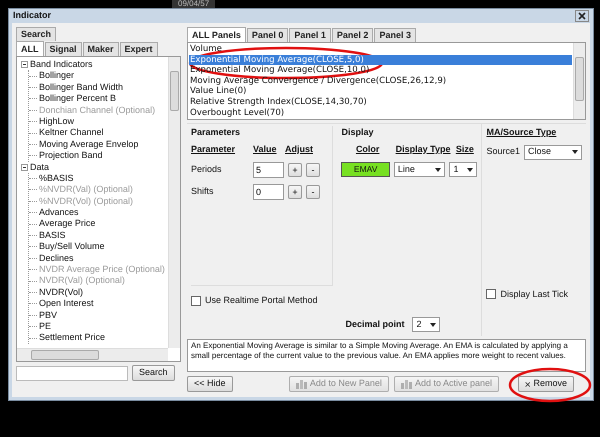 The image size is (600, 437). What do you see at coordinates (72, 373) in the screenshot?
I see `search-field` at bounding box center [72, 373].